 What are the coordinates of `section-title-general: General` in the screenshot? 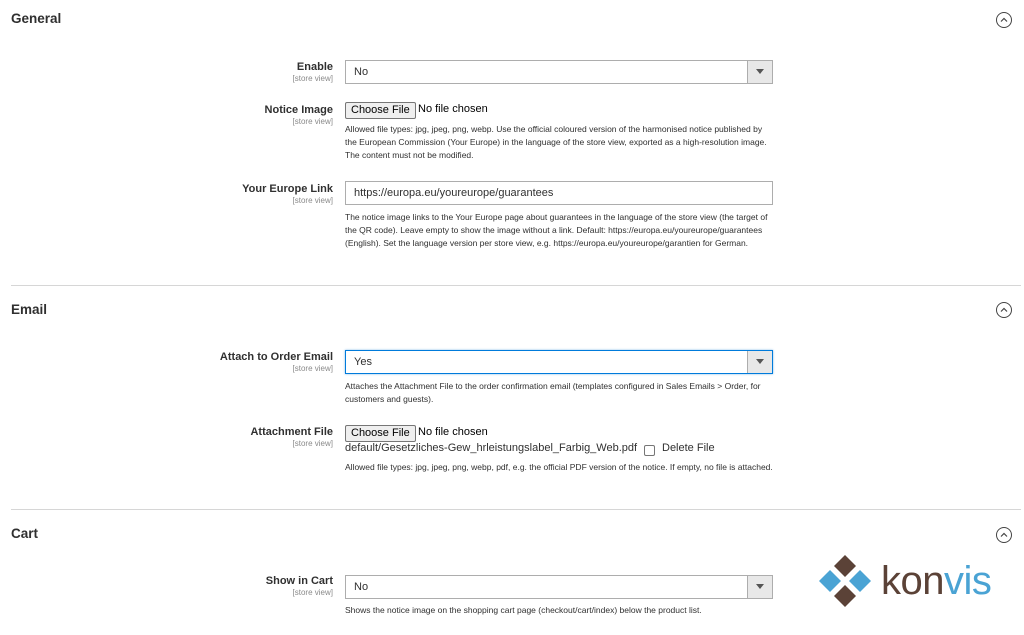 It's located at (36, 18).